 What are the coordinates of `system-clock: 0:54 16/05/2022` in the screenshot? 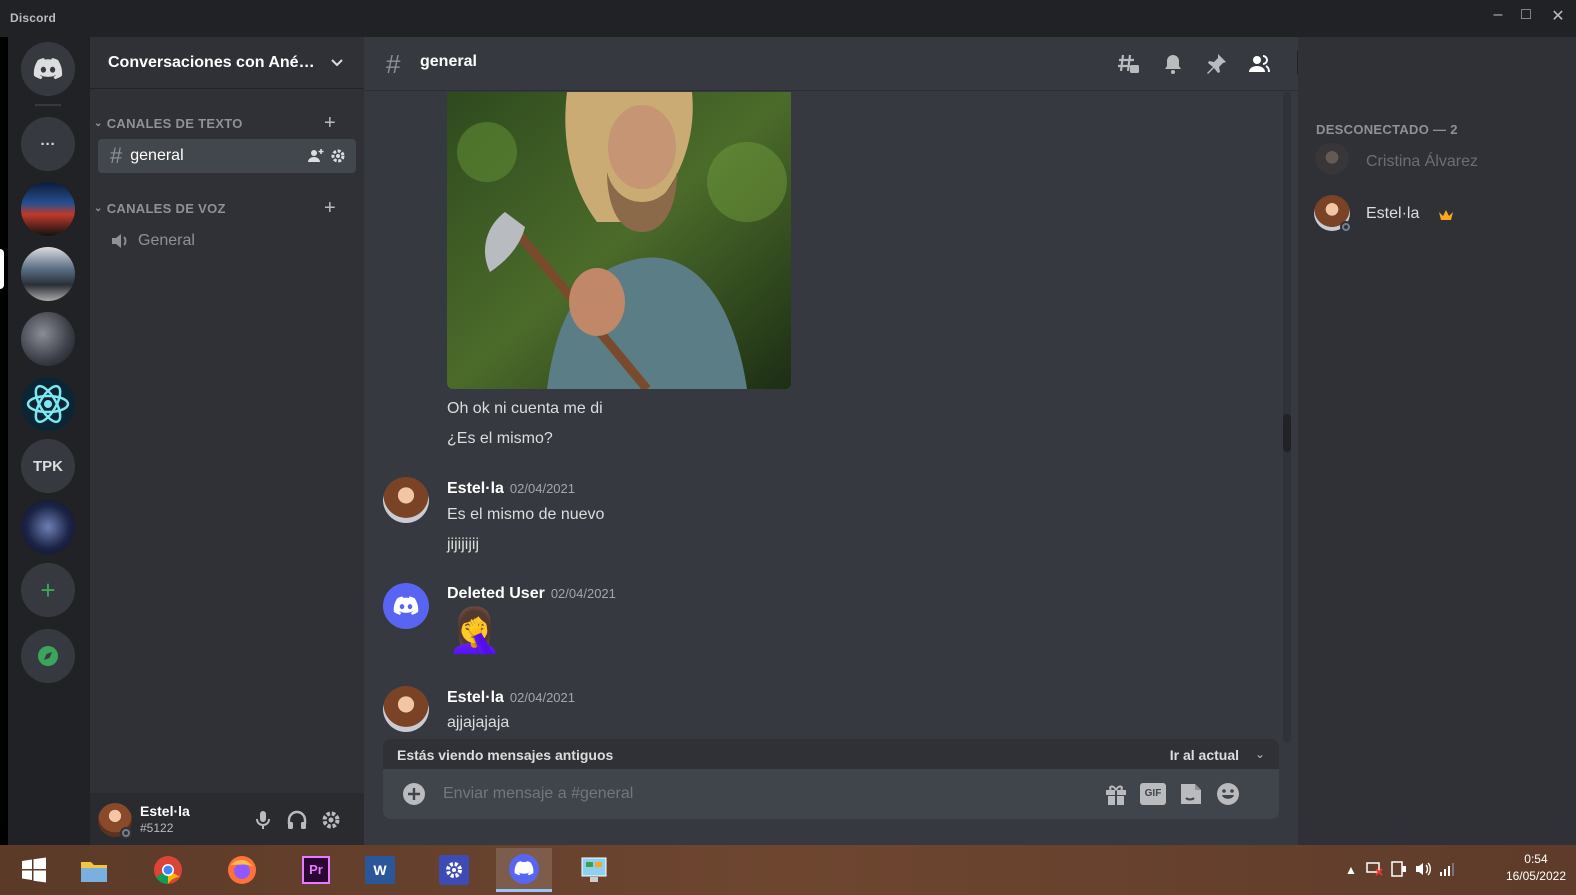 It's located at (1536, 868).